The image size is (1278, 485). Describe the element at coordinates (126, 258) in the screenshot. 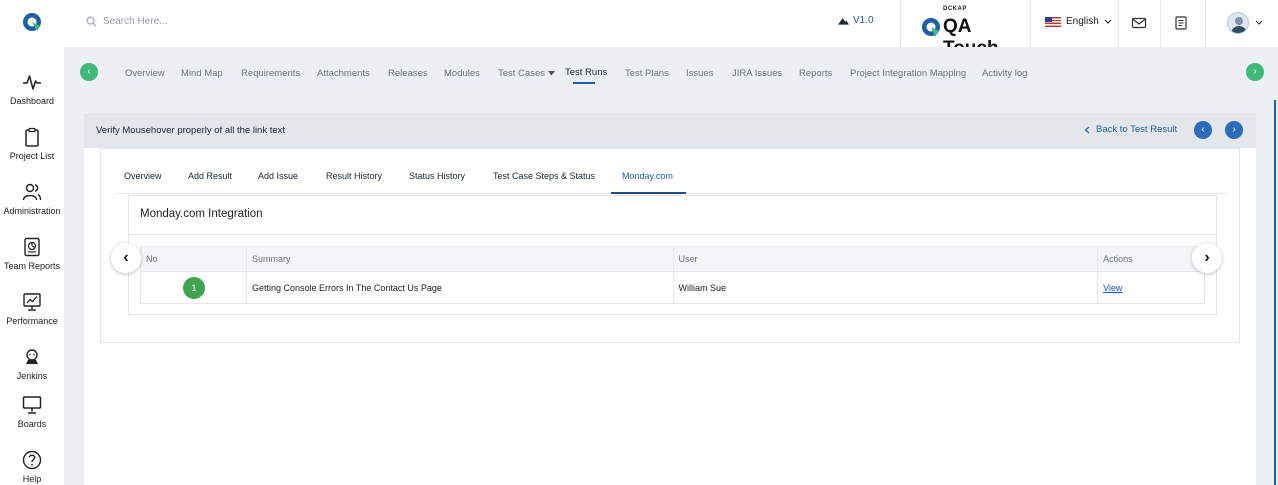

I see `table-scroll-left-button: ‹` at that location.